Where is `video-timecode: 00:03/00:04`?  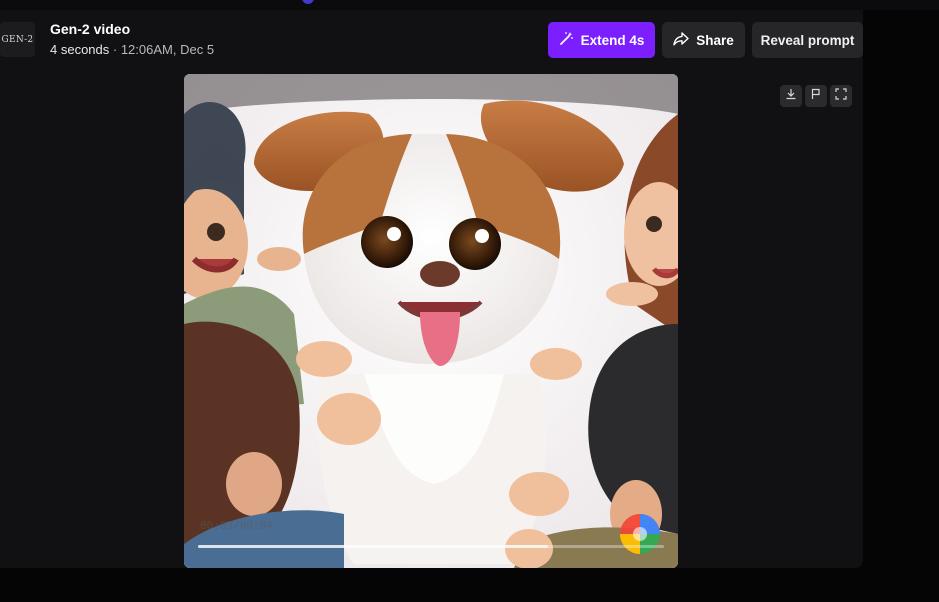
video-timecode: 00:03/00:04 is located at coordinates (236, 525).